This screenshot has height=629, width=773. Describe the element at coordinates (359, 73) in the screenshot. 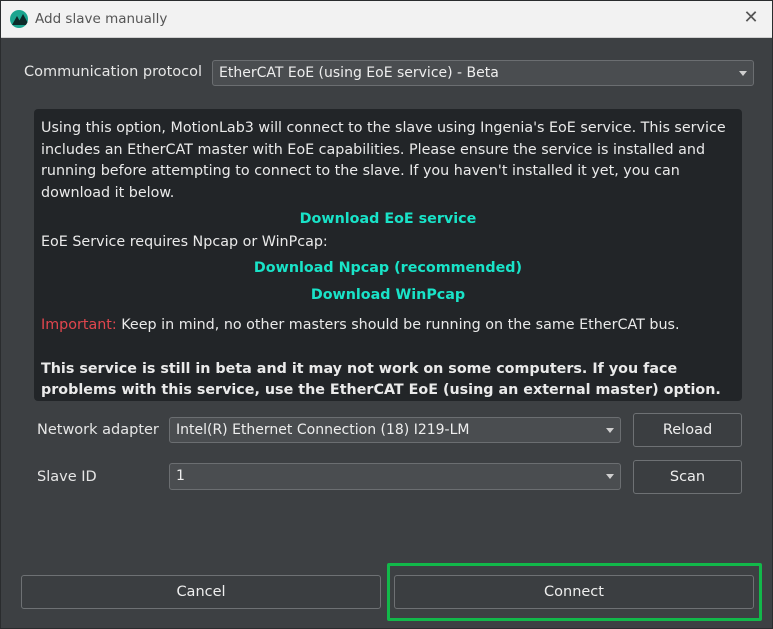

I see `protocol-selected-value: EtherCAT EoE (using EoE service) - Beta` at that location.